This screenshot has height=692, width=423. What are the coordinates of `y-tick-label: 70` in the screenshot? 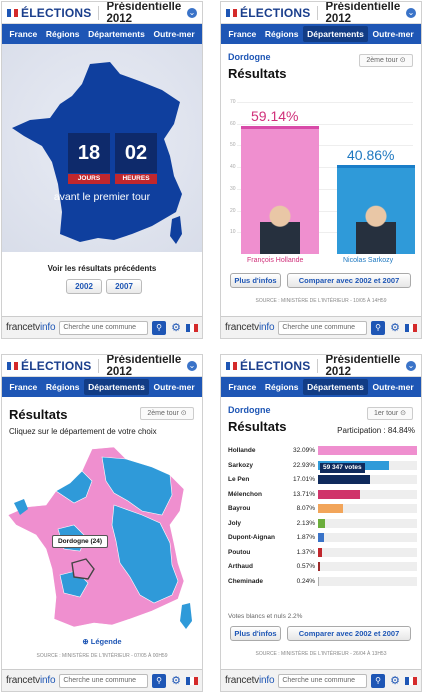 It's located at (233, 102).